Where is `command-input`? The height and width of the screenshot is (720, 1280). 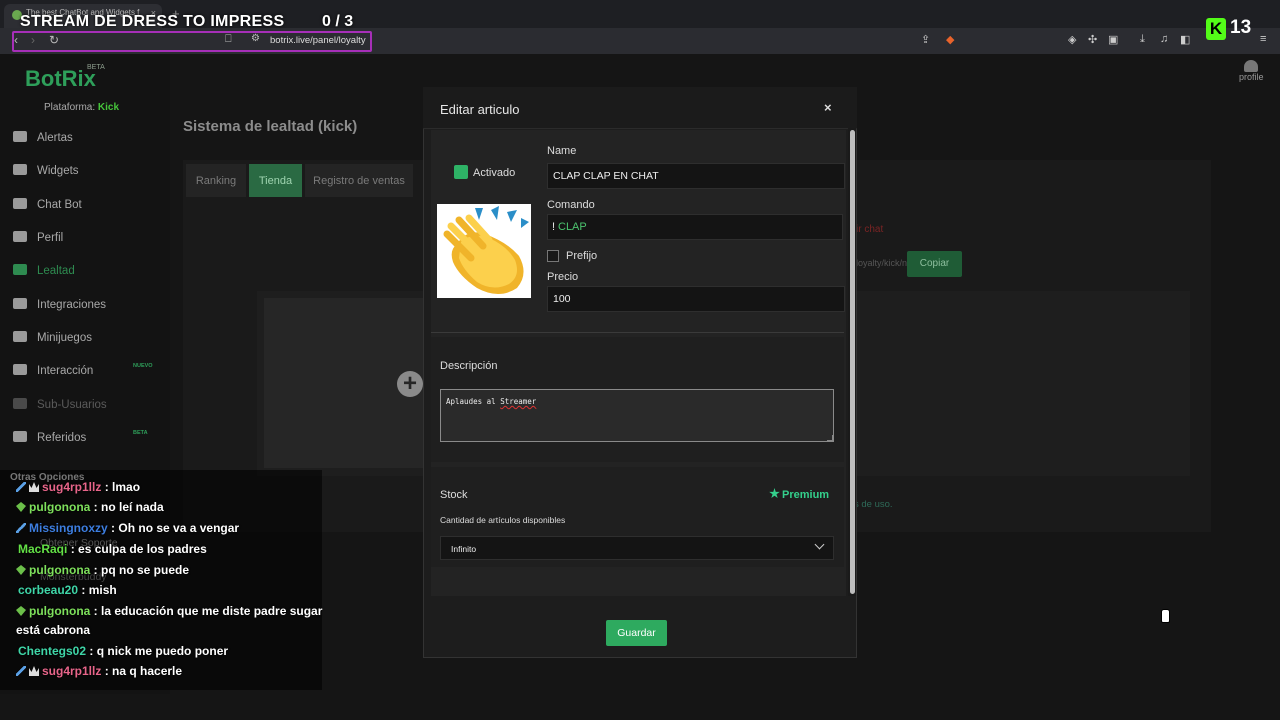 command-input is located at coordinates (695, 227).